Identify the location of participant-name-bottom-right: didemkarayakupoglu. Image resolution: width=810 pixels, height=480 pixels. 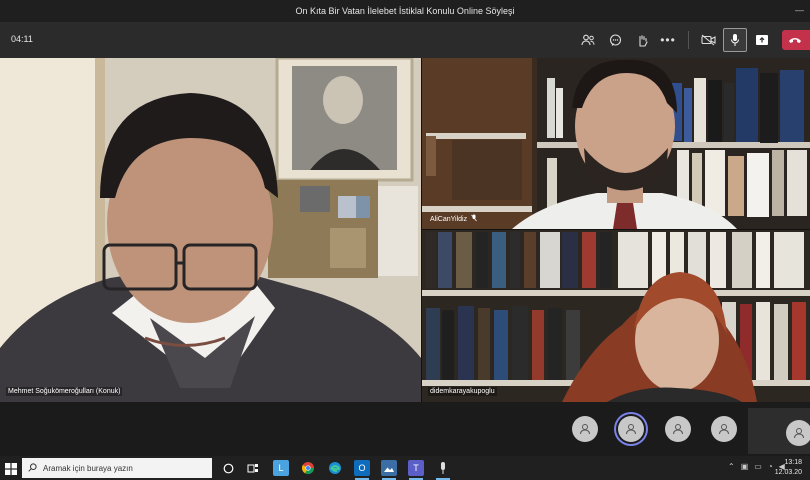
(462, 391).